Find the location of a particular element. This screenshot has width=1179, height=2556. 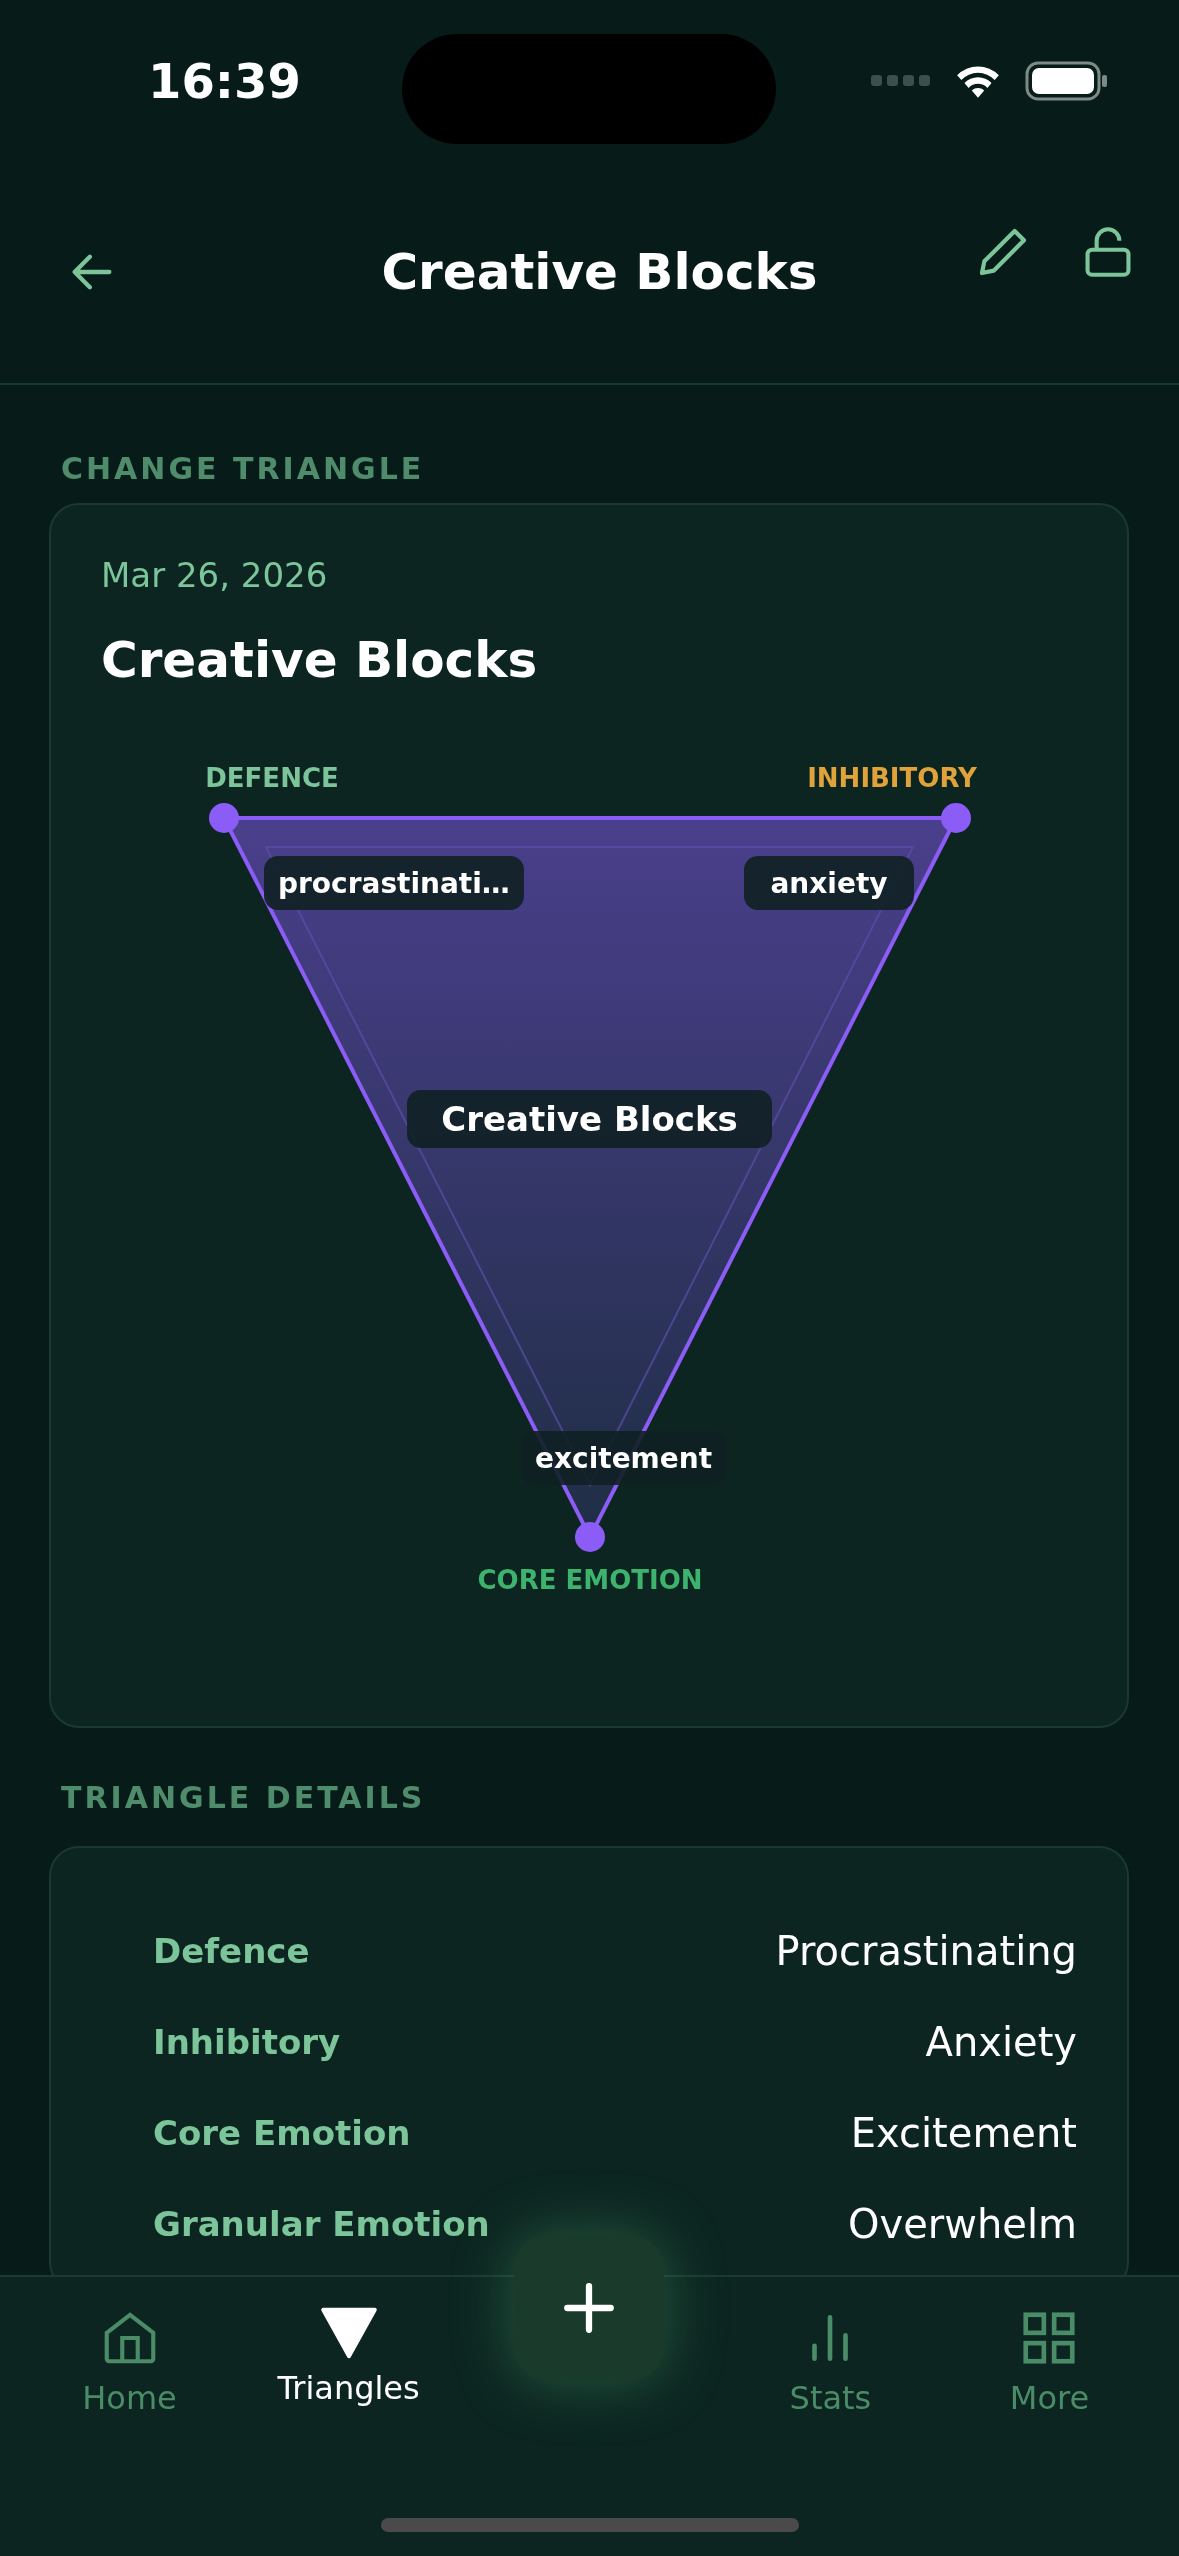

tab: Triangles is located at coordinates (349, 2357).